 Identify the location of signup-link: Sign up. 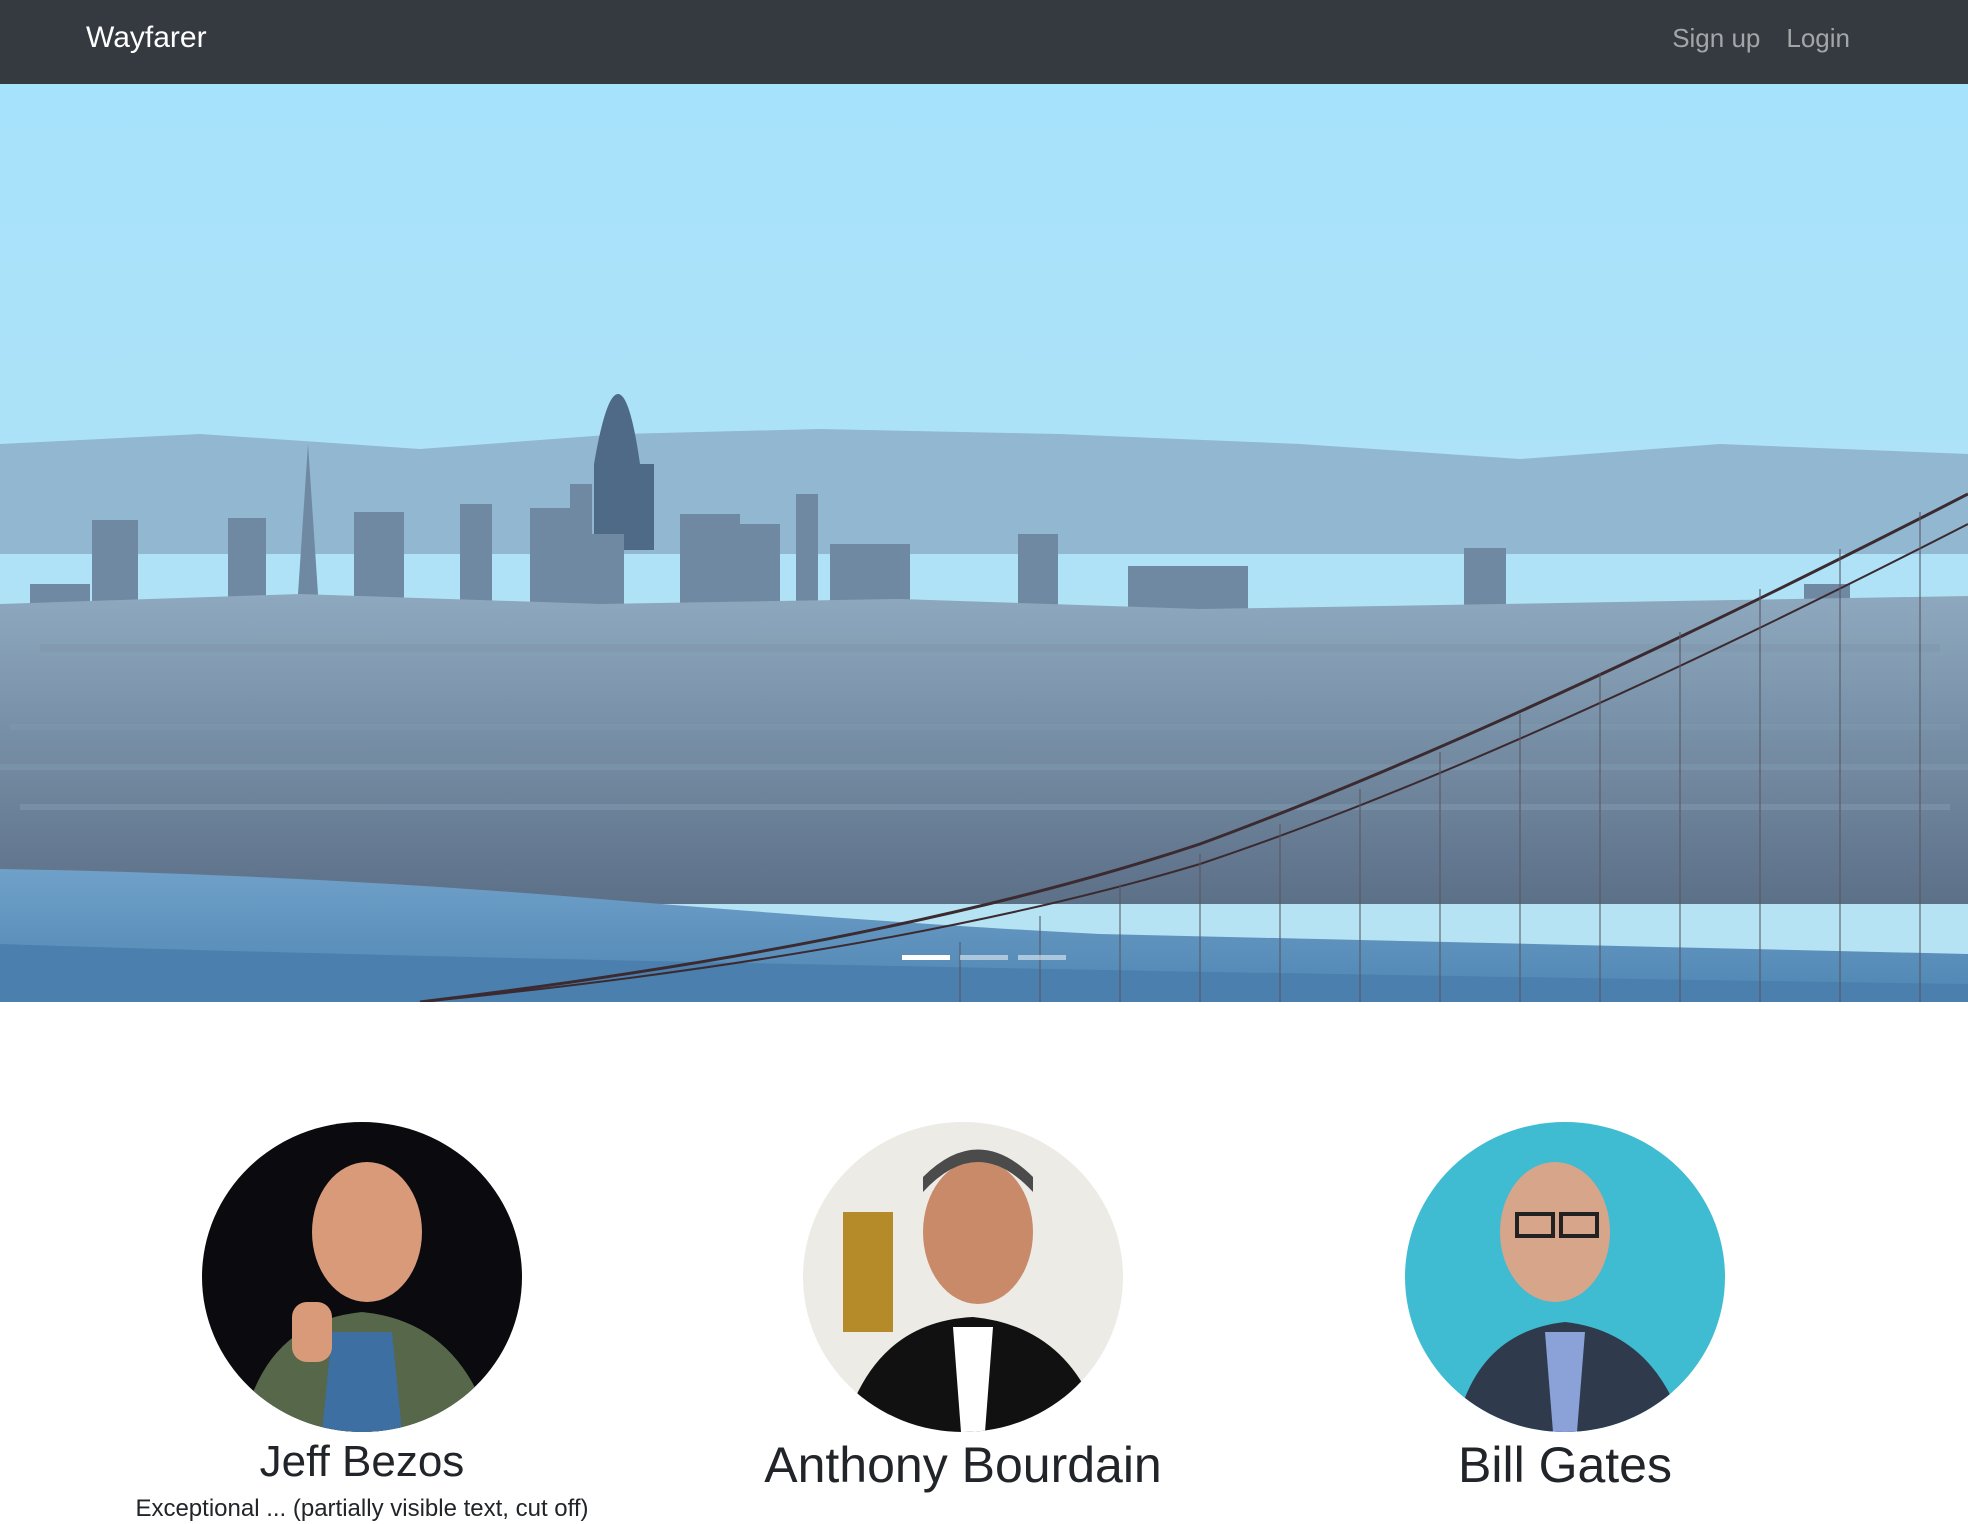
(1716, 38).